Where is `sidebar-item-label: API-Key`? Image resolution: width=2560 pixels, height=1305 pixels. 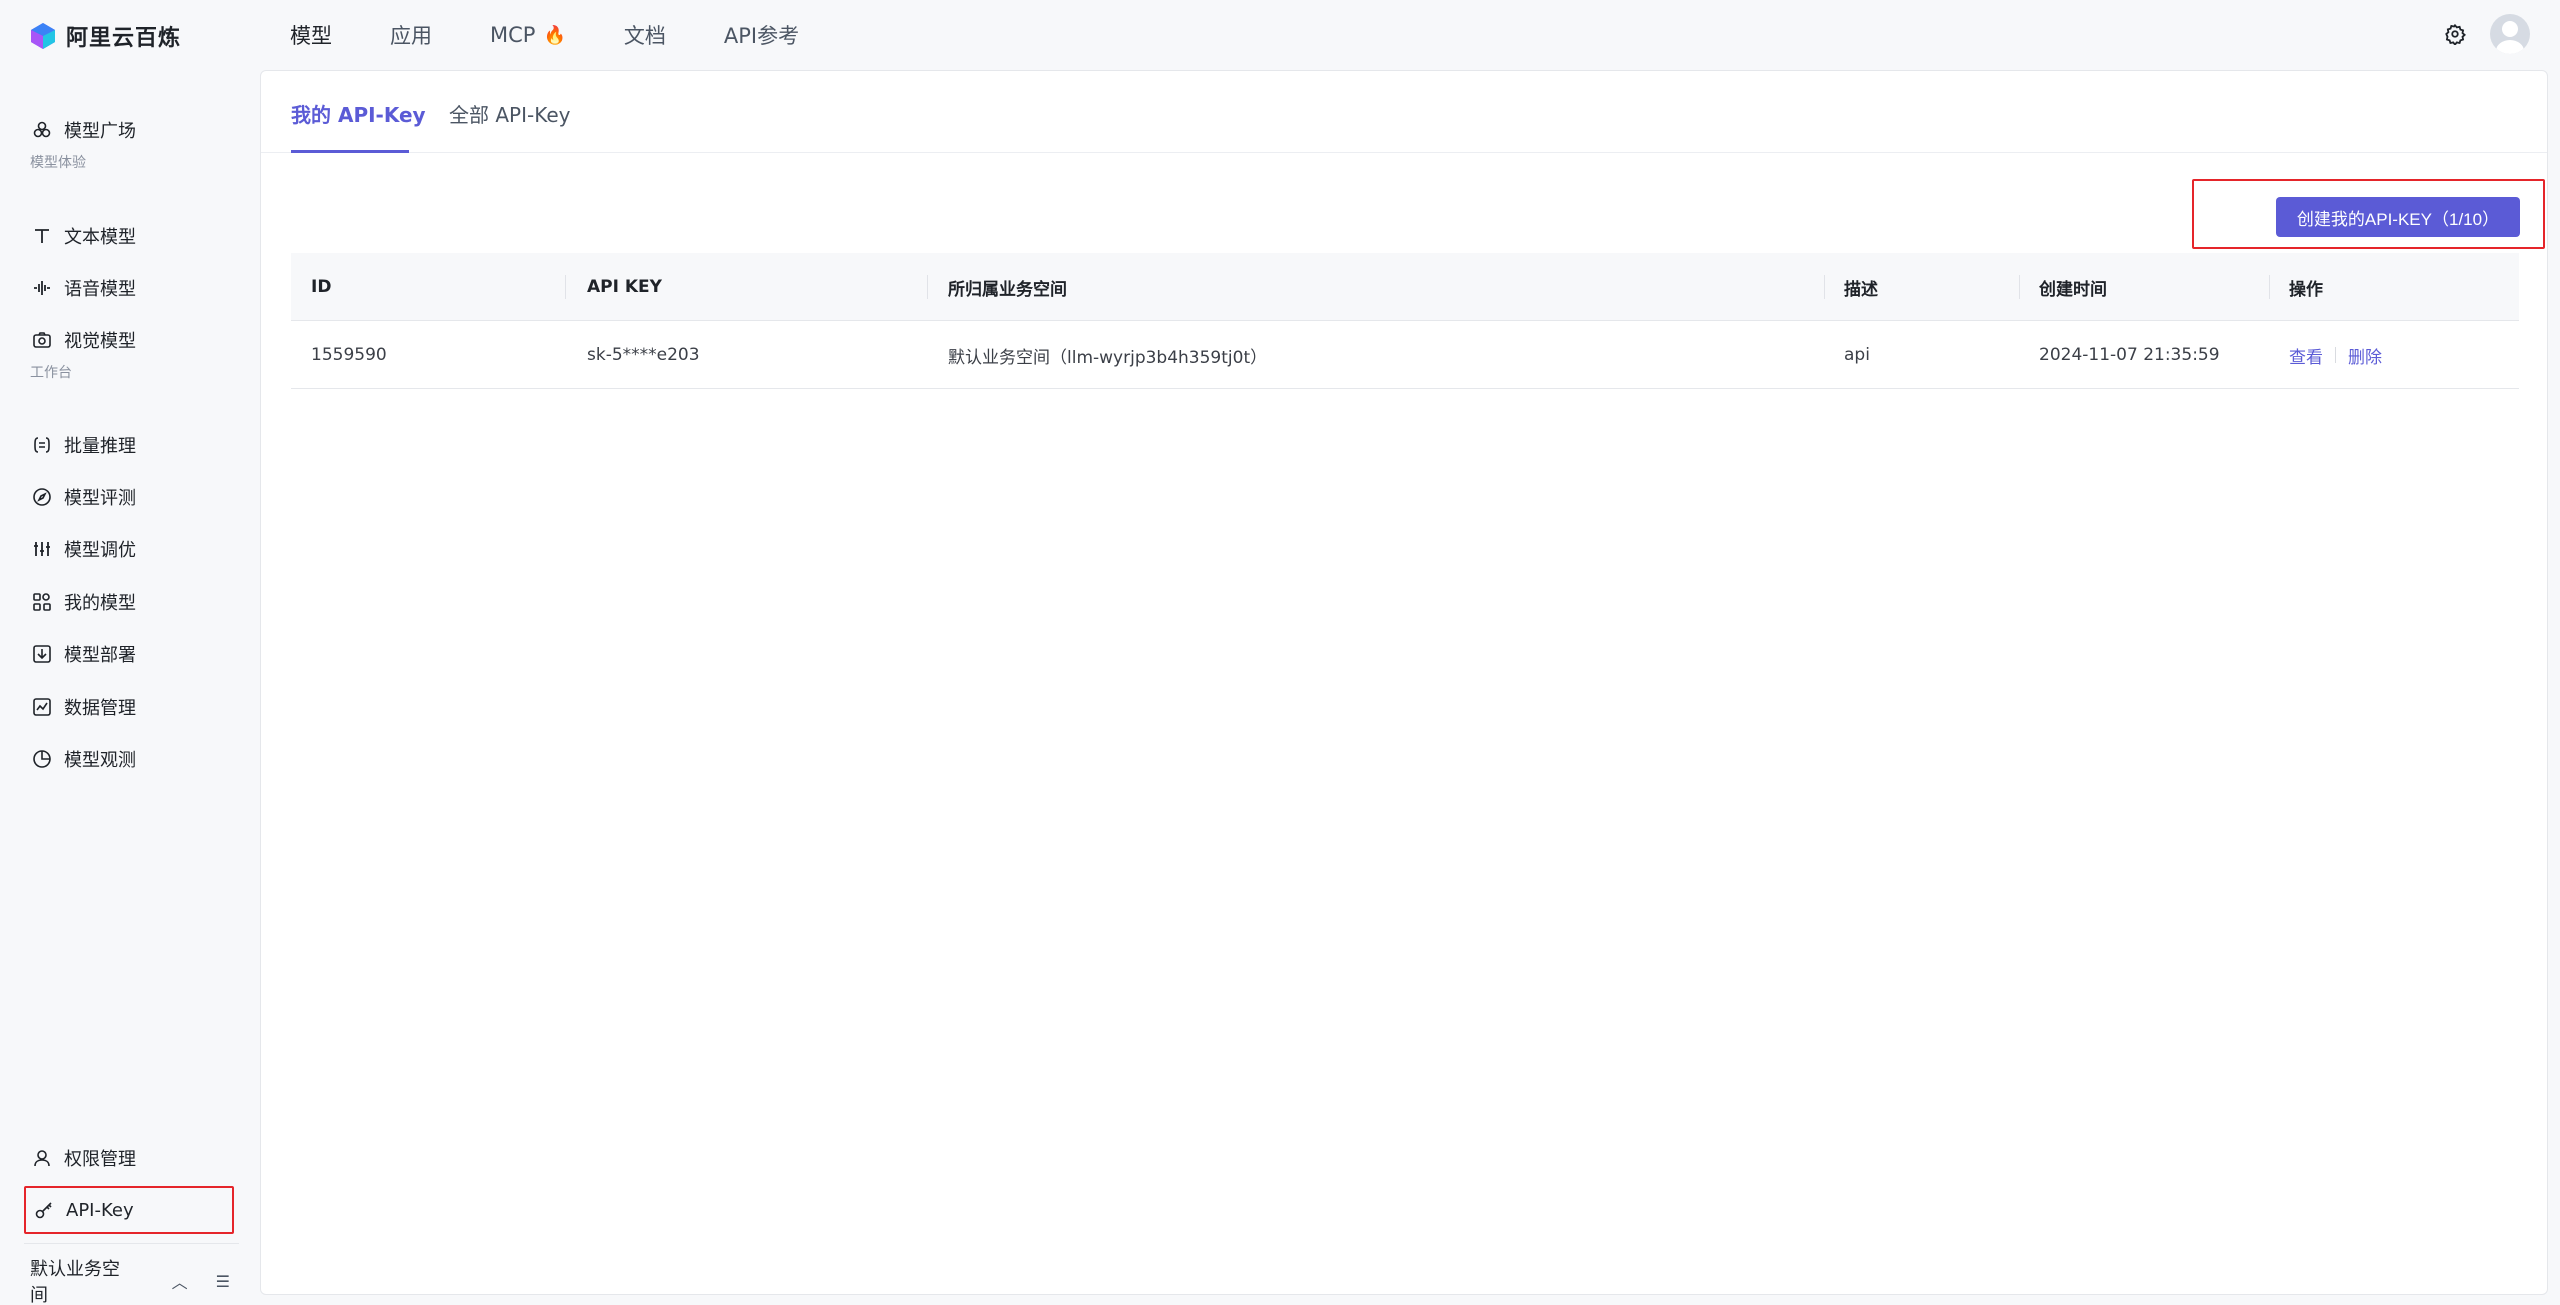 sidebar-item-label: API-Key is located at coordinates (100, 1210).